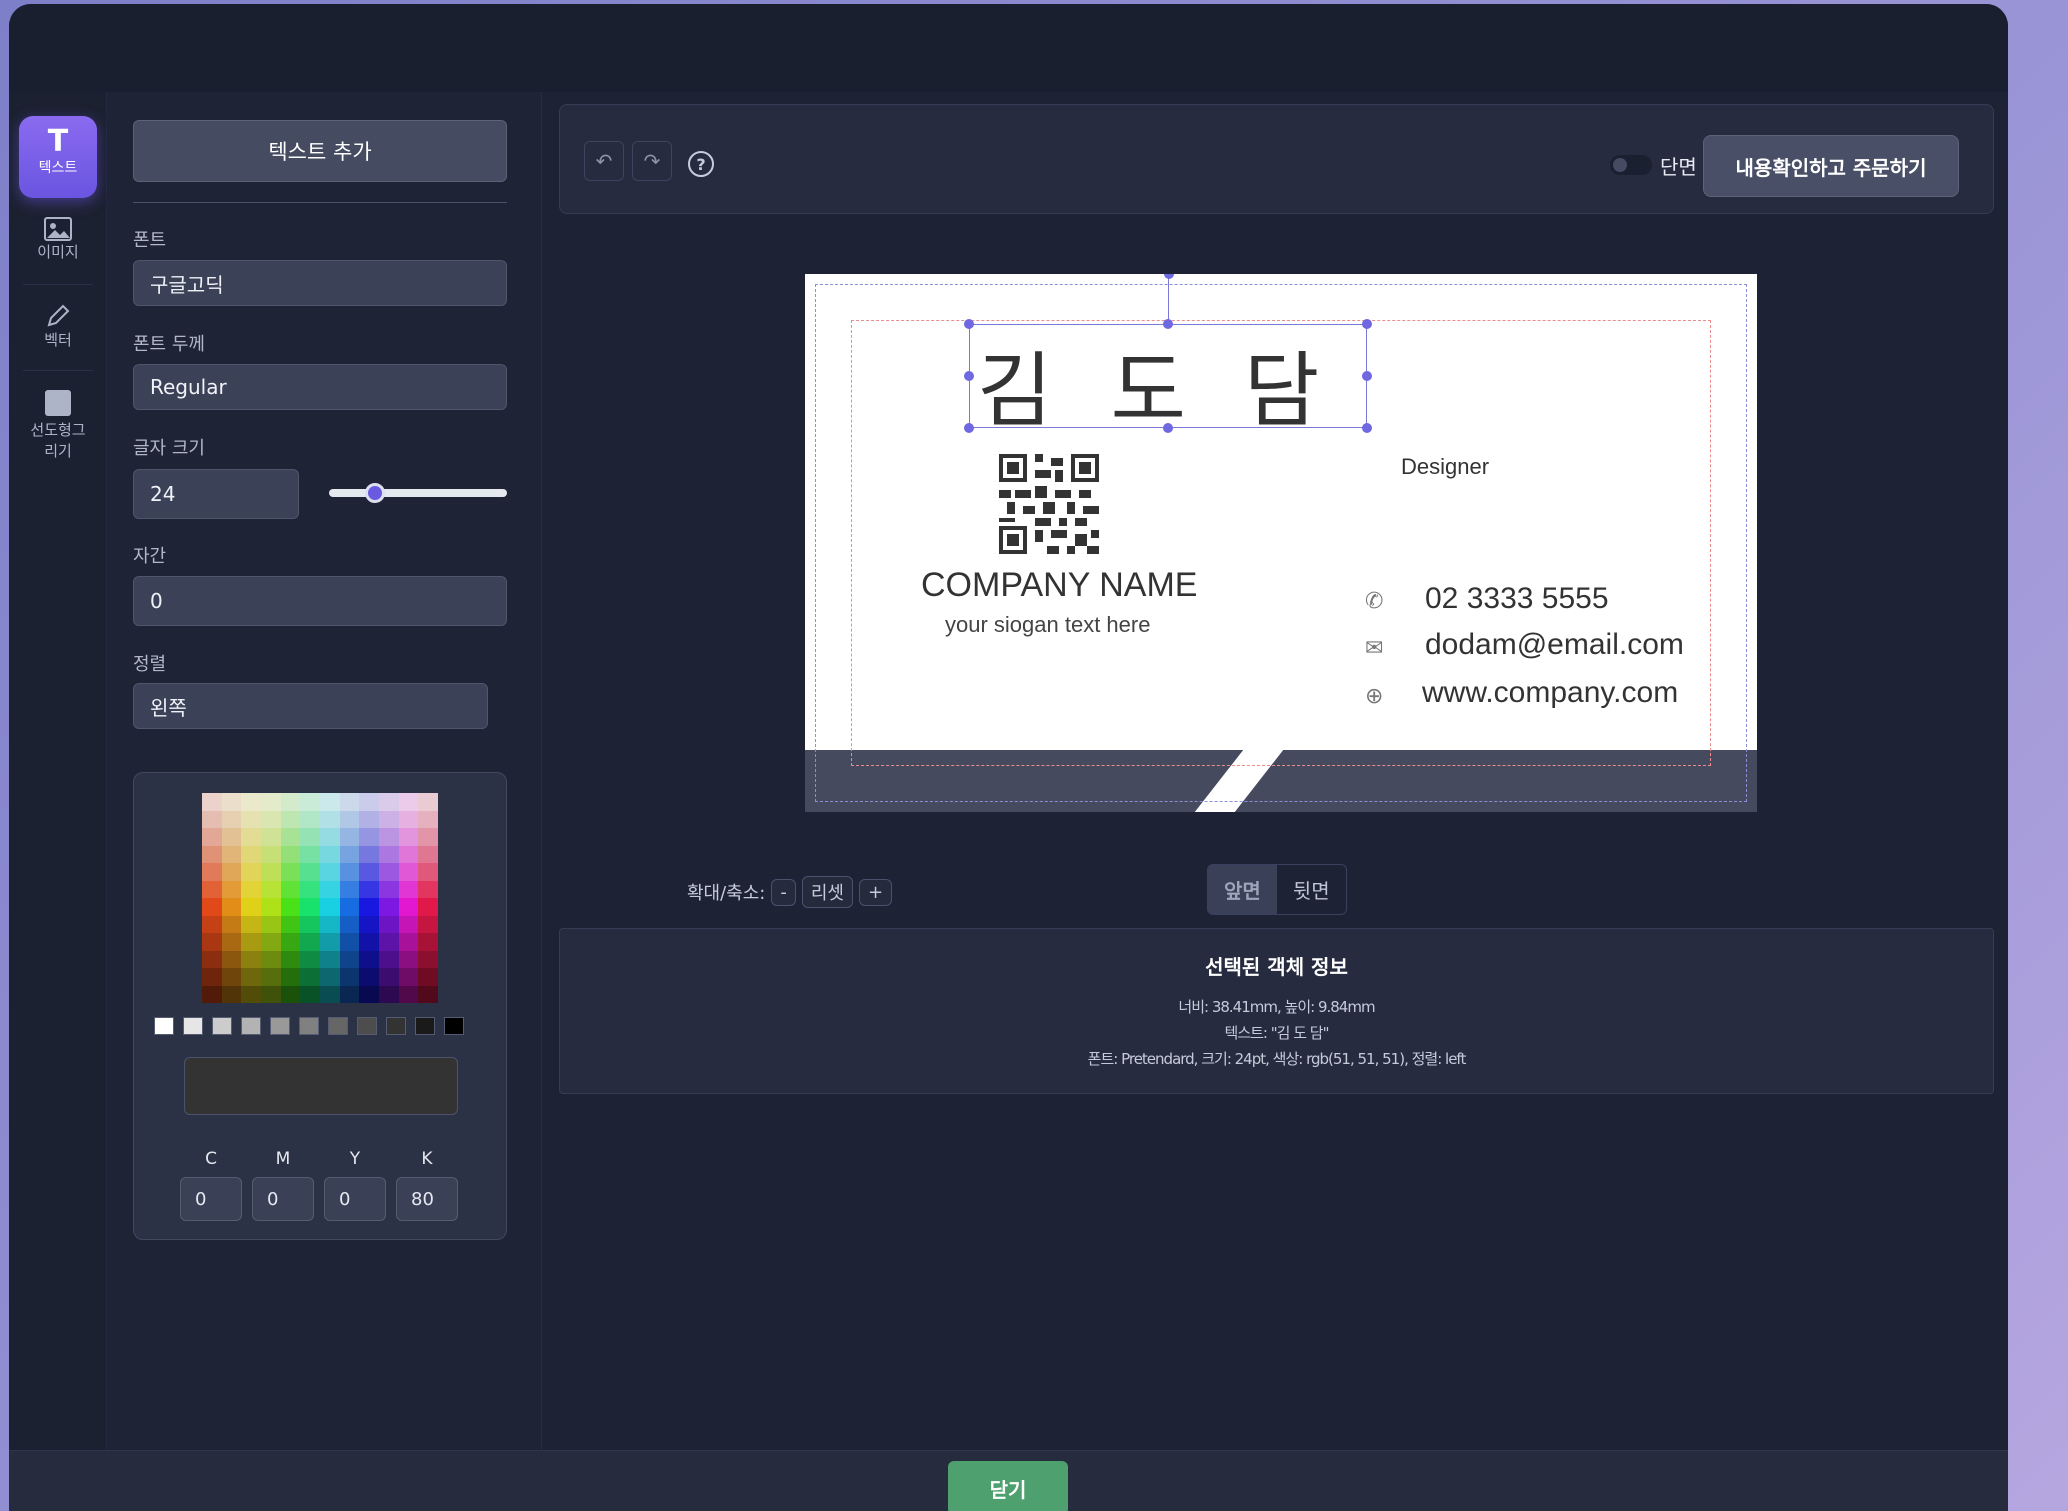  What do you see at coordinates (876, 892) in the screenshot?
I see `zoom-in-button: +` at bounding box center [876, 892].